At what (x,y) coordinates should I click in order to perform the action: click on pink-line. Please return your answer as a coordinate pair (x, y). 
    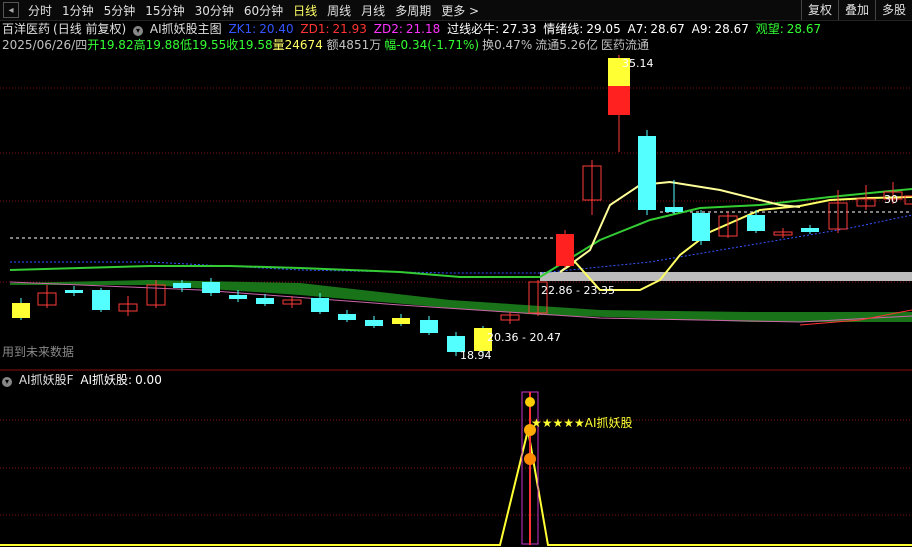
    Looking at the image, I should click on (460, 302).